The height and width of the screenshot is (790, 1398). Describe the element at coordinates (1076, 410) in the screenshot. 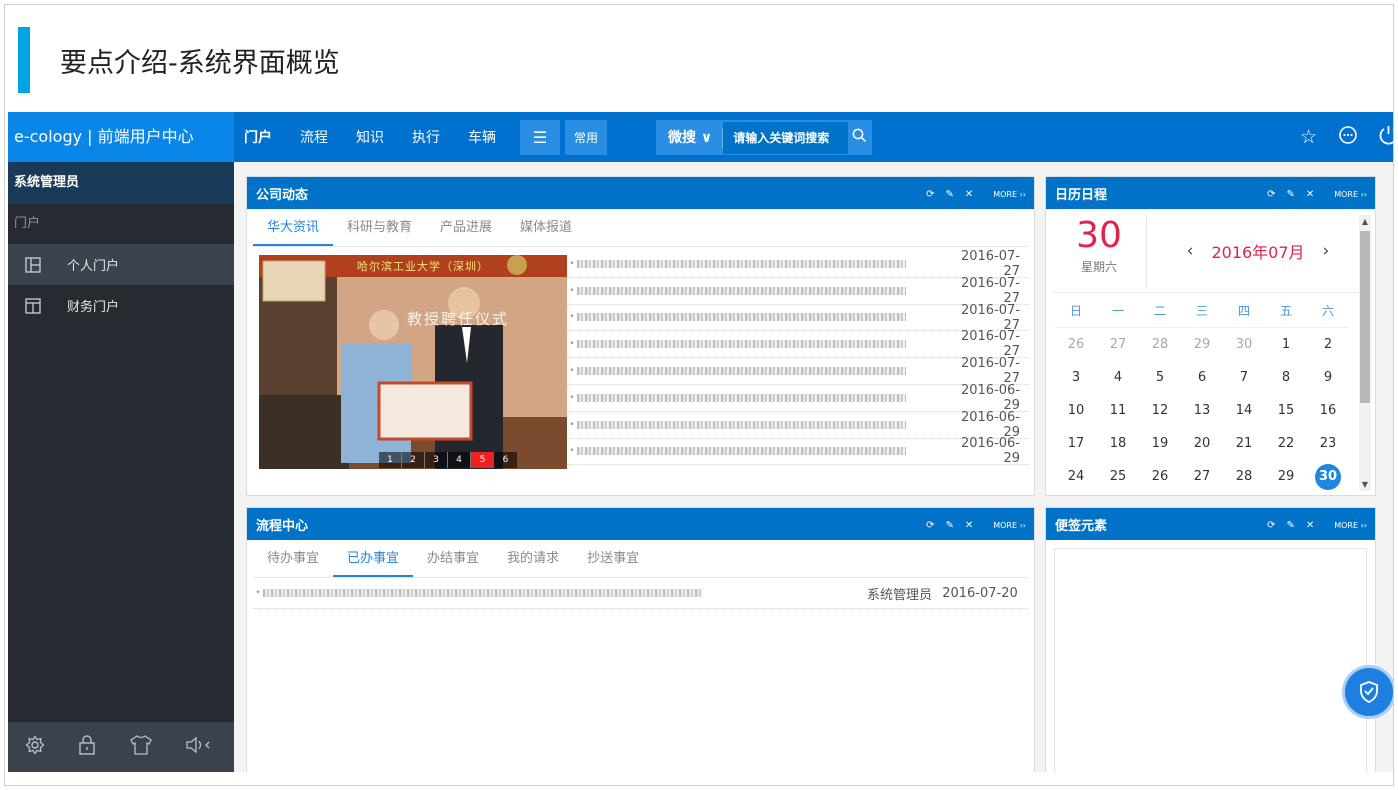

I see `calendar-day: 10` at that location.